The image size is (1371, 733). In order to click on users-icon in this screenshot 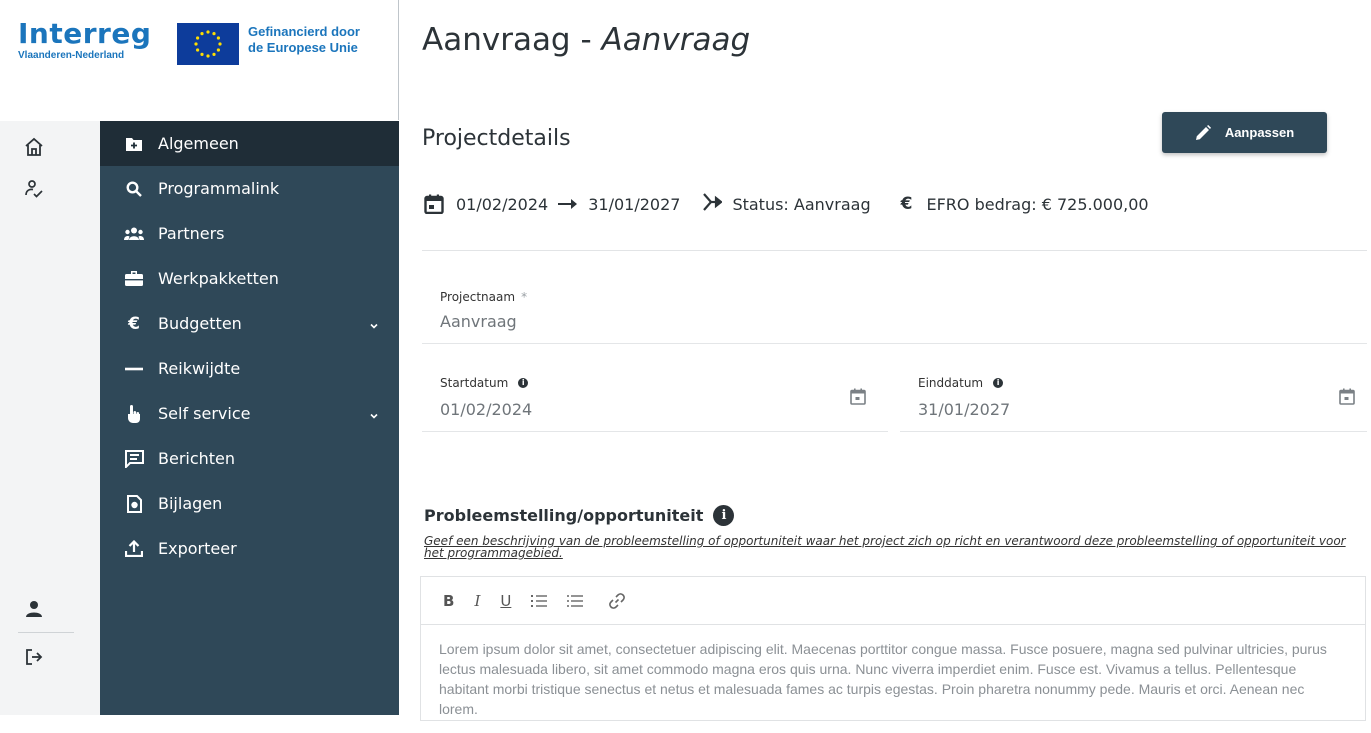, I will do `click(134, 234)`.